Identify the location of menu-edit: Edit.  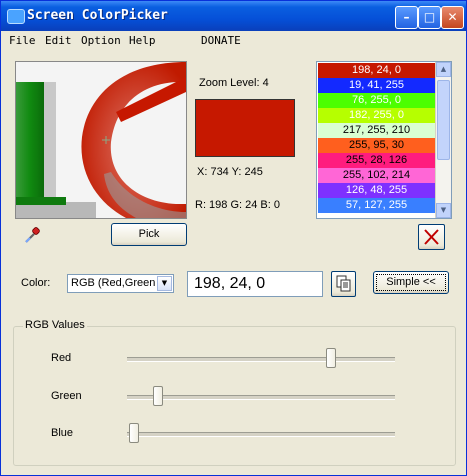
(58, 40).